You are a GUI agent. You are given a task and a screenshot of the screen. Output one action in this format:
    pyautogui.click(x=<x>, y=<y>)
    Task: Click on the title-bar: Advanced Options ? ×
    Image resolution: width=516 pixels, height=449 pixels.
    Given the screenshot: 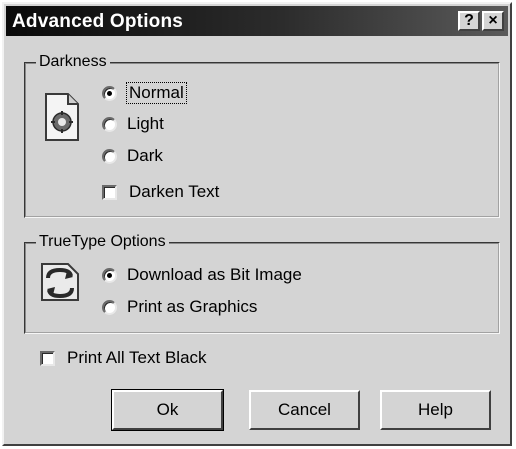 What is the action you would take?
    pyautogui.click(x=257, y=21)
    